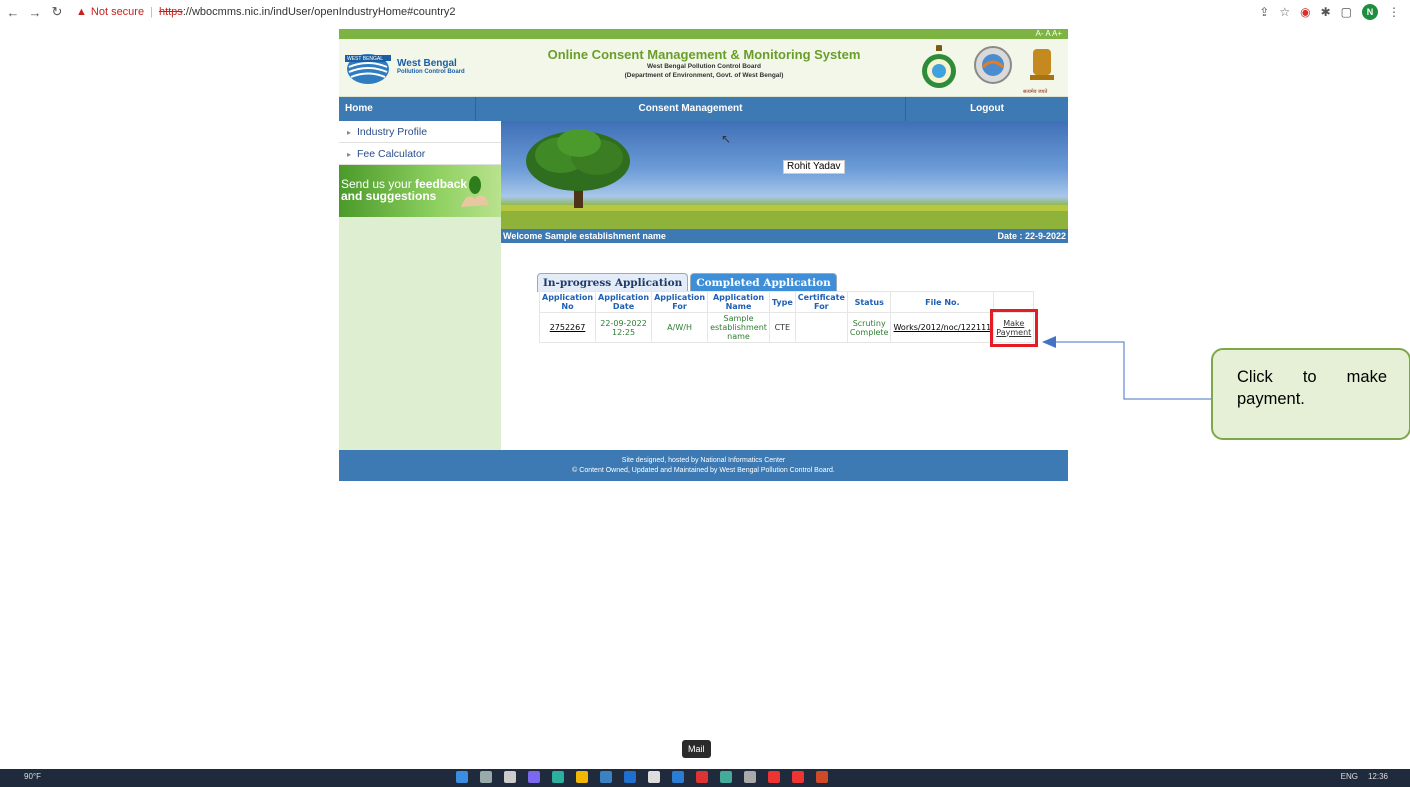 This screenshot has width=1410, height=787. Describe the element at coordinates (35, 12) in the screenshot. I see `forward-icon: →` at that location.